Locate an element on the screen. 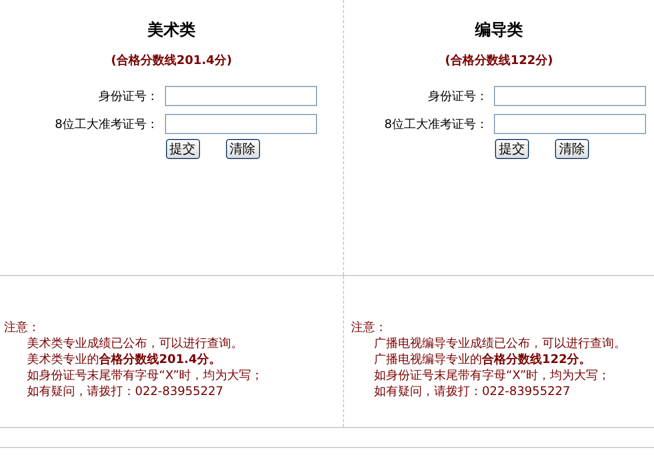 This screenshot has width=654, height=456. panel-title: 编导类 is located at coordinates (499, 30).